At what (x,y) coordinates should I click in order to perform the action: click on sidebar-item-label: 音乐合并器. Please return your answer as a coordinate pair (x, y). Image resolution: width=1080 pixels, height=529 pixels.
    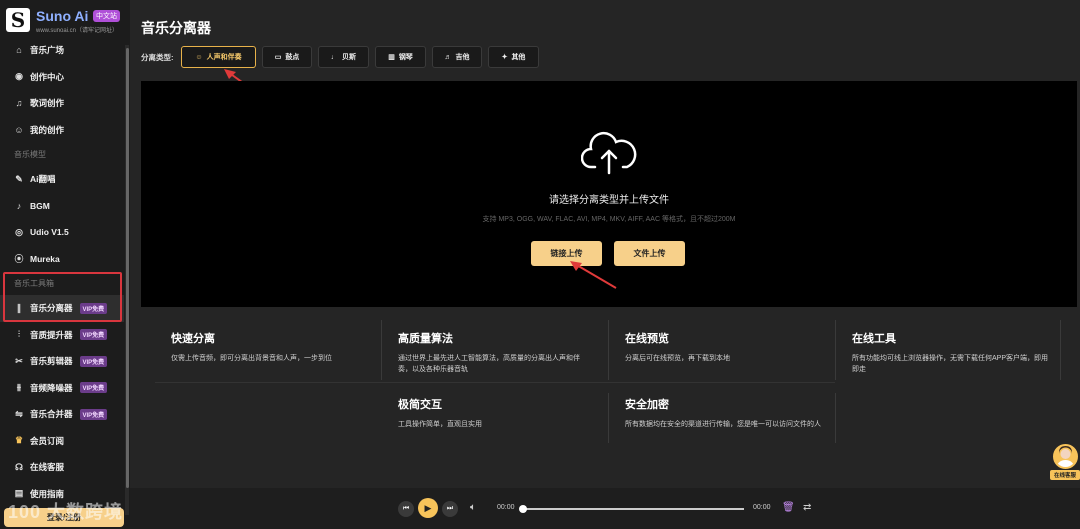
    Looking at the image, I should click on (51, 414).